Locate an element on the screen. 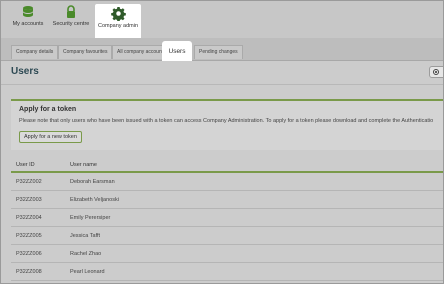  divider is located at coordinates (222, 84).